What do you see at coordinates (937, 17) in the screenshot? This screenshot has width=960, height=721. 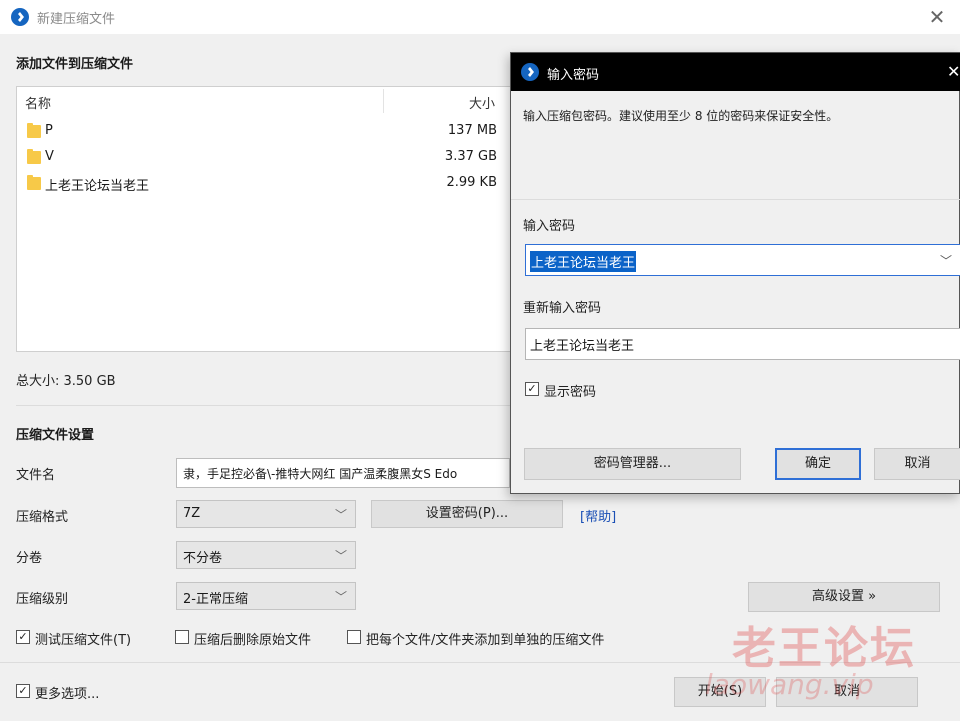 I see `main-close-icon: ✕` at bounding box center [937, 17].